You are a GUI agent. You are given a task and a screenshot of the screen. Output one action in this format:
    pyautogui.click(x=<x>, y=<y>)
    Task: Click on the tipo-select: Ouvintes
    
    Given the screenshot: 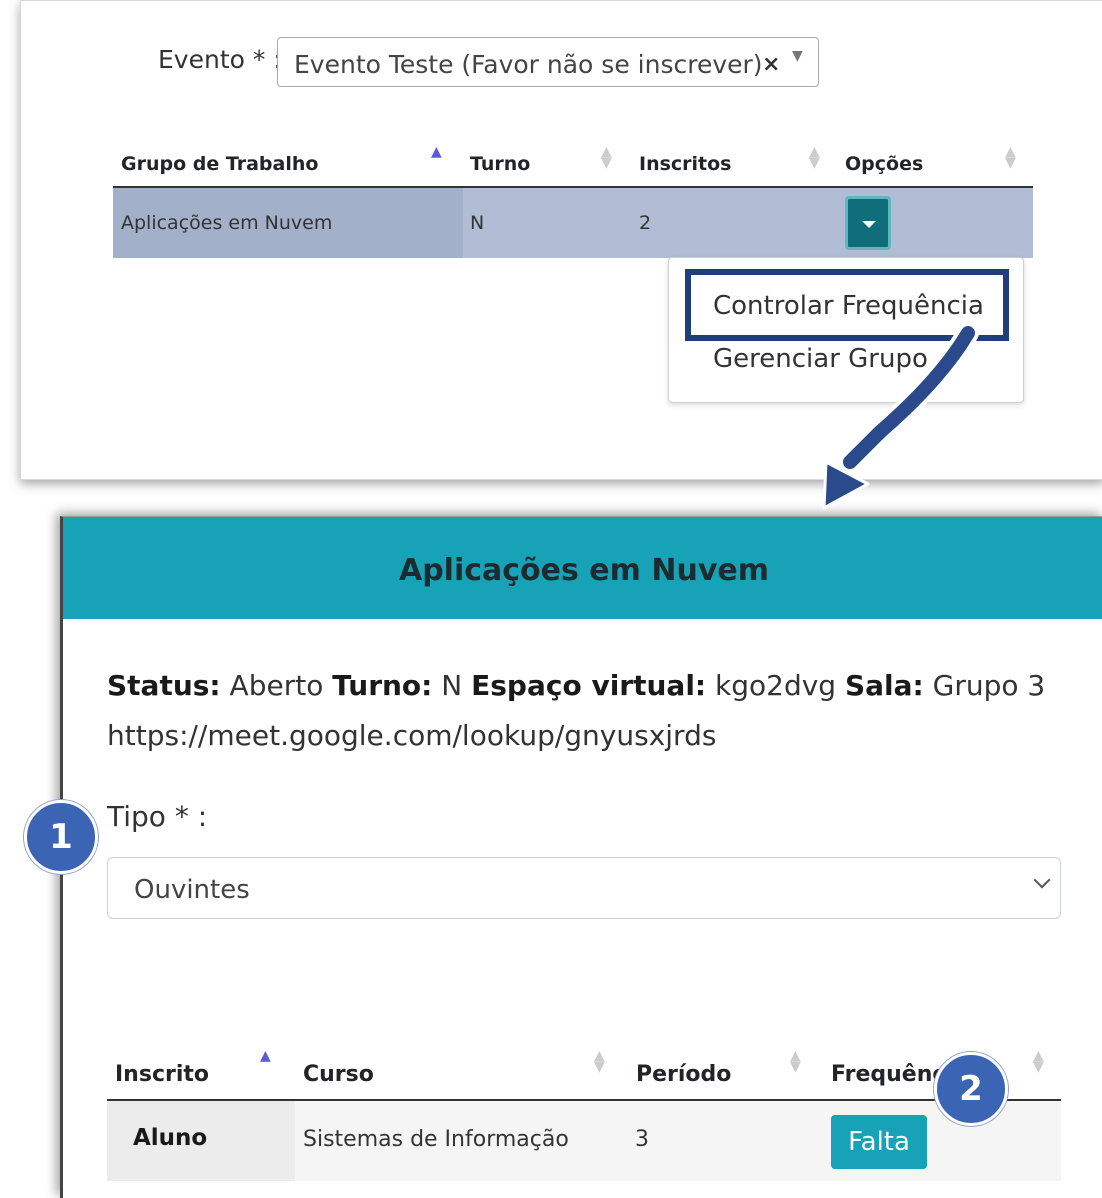 What is the action you would take?
    pyautogui.click(x=584, y=888)
    